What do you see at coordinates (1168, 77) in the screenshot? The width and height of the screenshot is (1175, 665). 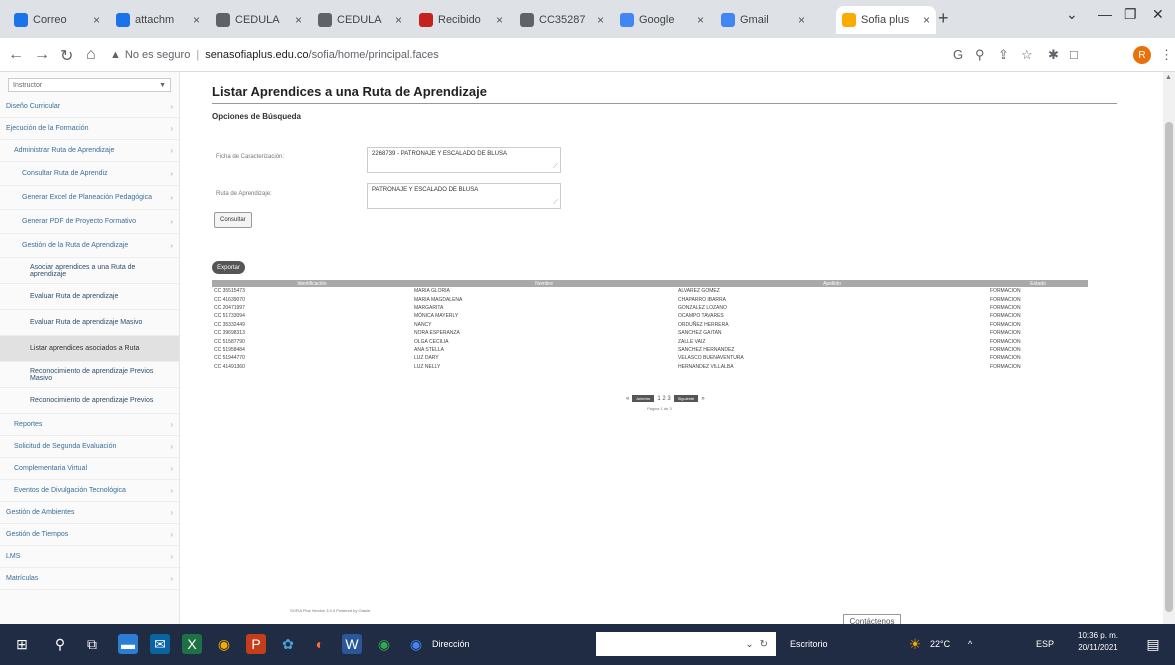 I see `scroll-up-icon: ▲` at bounding box center [1168, 77].